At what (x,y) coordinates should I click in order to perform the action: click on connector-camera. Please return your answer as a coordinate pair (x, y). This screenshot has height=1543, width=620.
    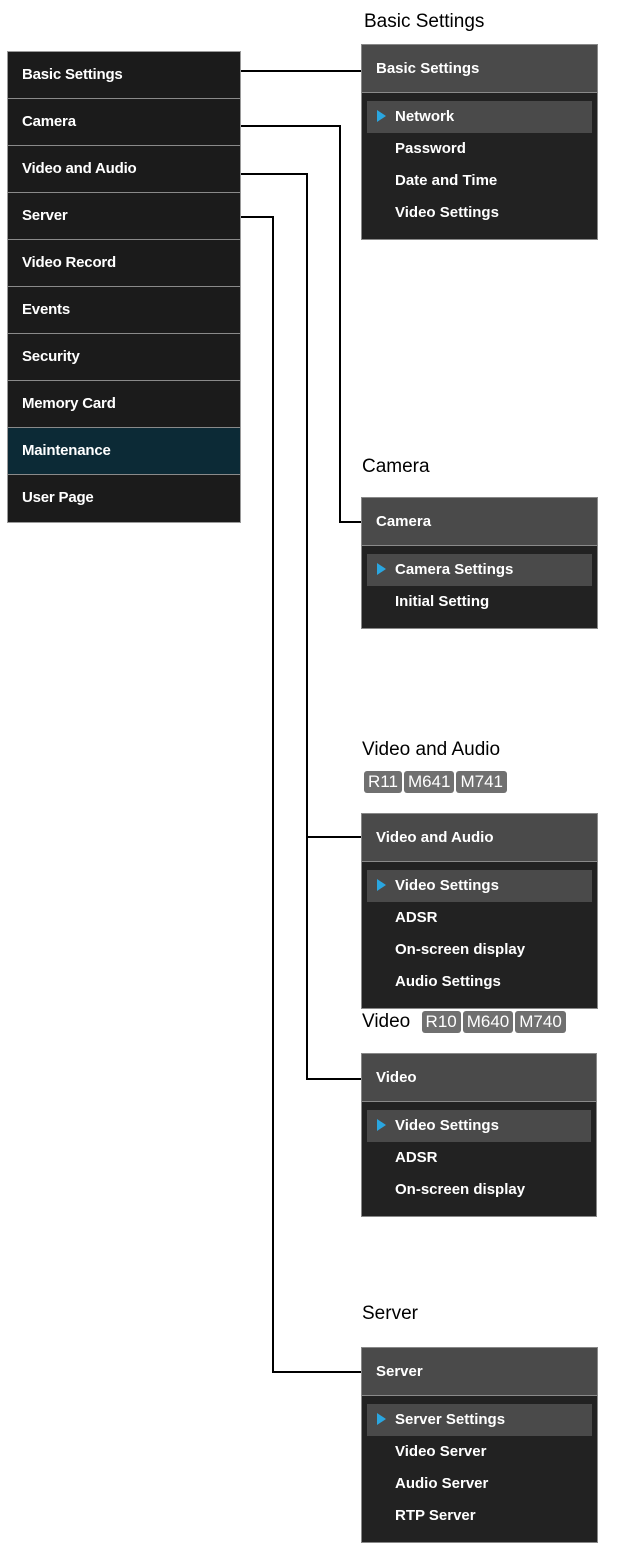
    Looking at the image, I should click on (302, 324).